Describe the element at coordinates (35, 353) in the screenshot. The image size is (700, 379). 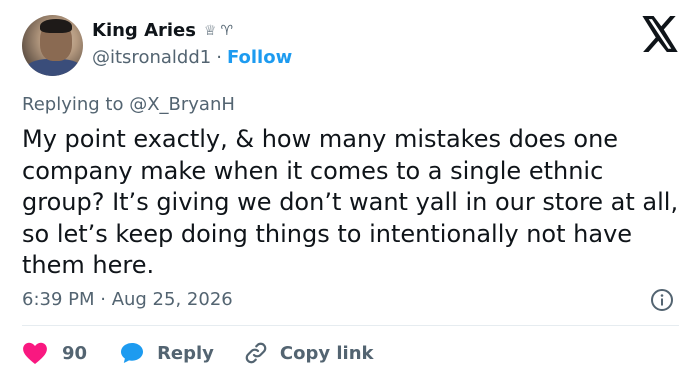
I see `heart-icon` at that location.